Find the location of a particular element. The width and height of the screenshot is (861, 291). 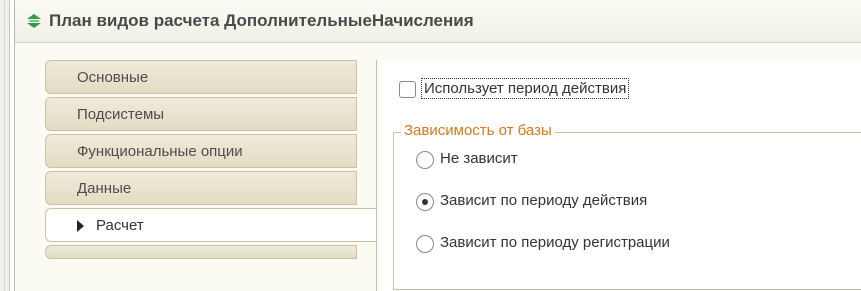

radio-label: Не зависит is located at coordinates (479, 158).